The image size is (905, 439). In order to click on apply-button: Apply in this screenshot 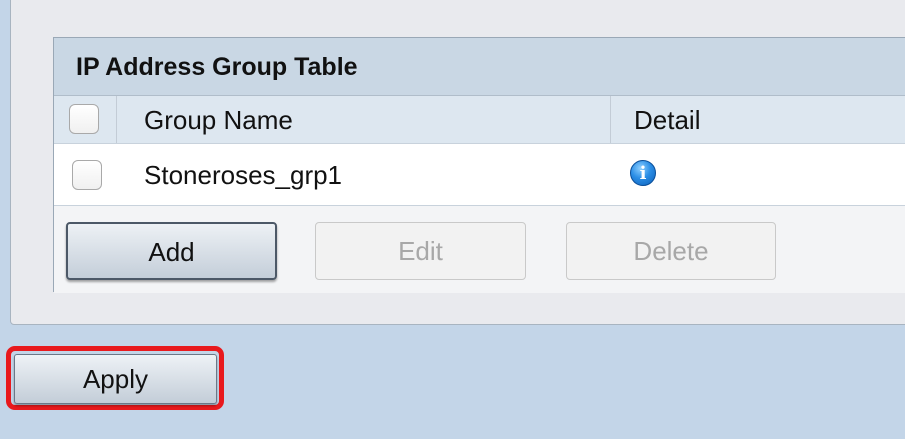, I will do `click(115, 379)`.